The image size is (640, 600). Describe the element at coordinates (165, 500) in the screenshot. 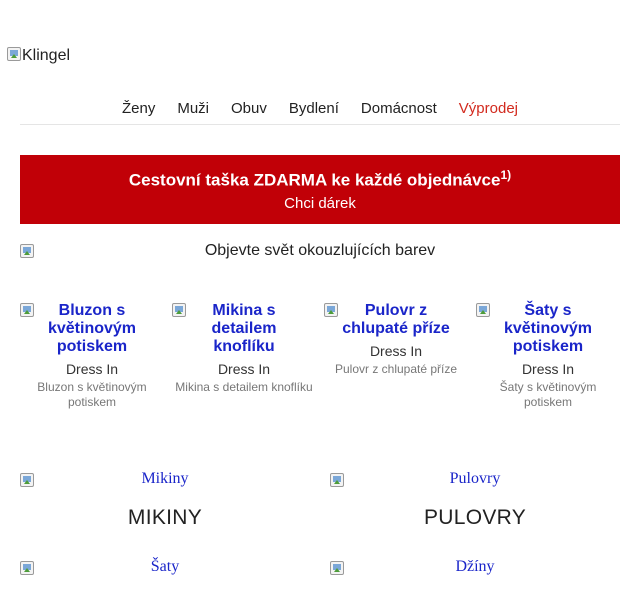

I see `category-tile-mikiny: Mikiny MIKINY` at that location.